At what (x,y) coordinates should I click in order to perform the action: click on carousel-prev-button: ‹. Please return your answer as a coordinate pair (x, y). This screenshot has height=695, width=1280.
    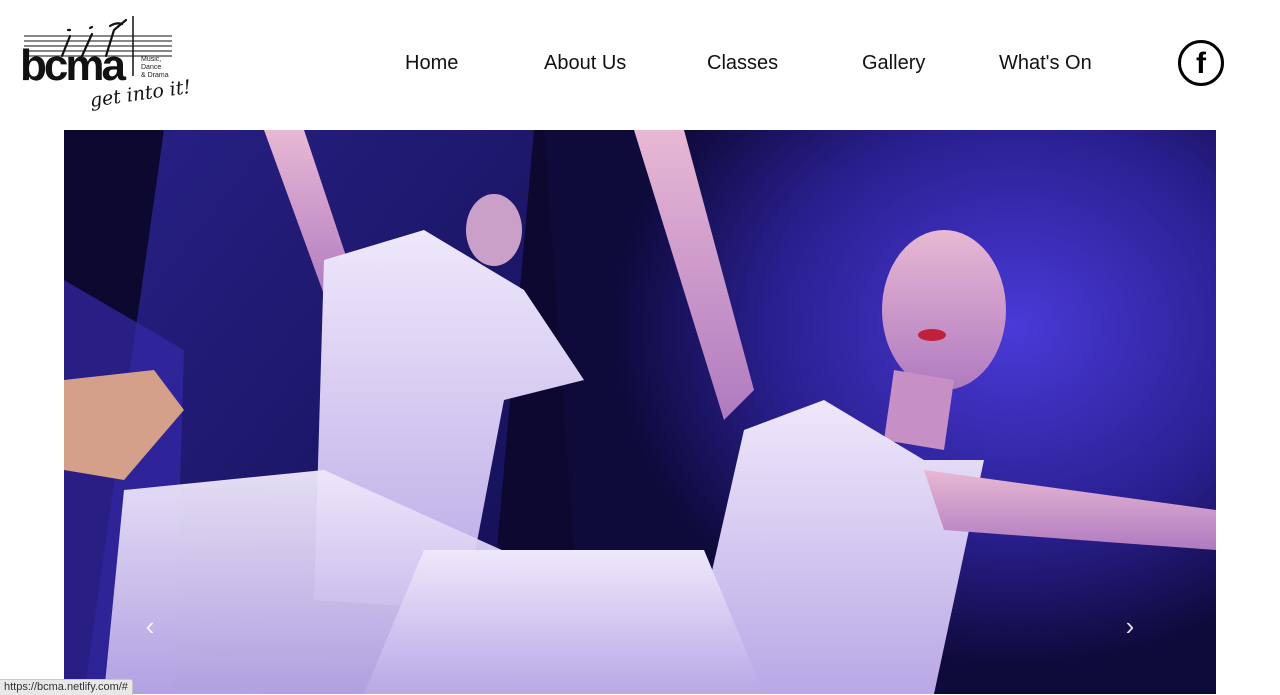
    Looking at the image, I should click on (150, 626).